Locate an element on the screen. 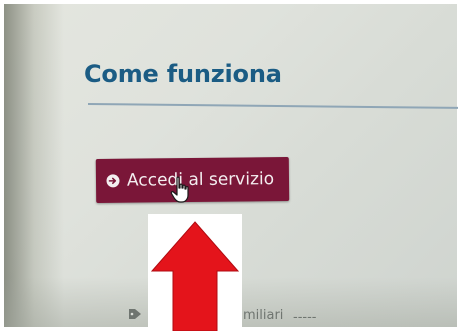 The height and width of the screenshot is (331, 461). hand-pointer-icon is located at coordinates (181, 190).